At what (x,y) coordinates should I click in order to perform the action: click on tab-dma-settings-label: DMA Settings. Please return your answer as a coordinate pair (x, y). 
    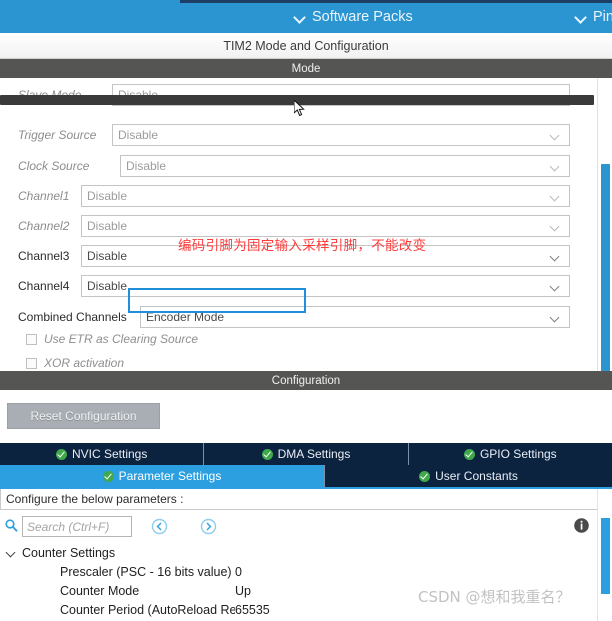
    Looking at the image, I should click on (314, 454).